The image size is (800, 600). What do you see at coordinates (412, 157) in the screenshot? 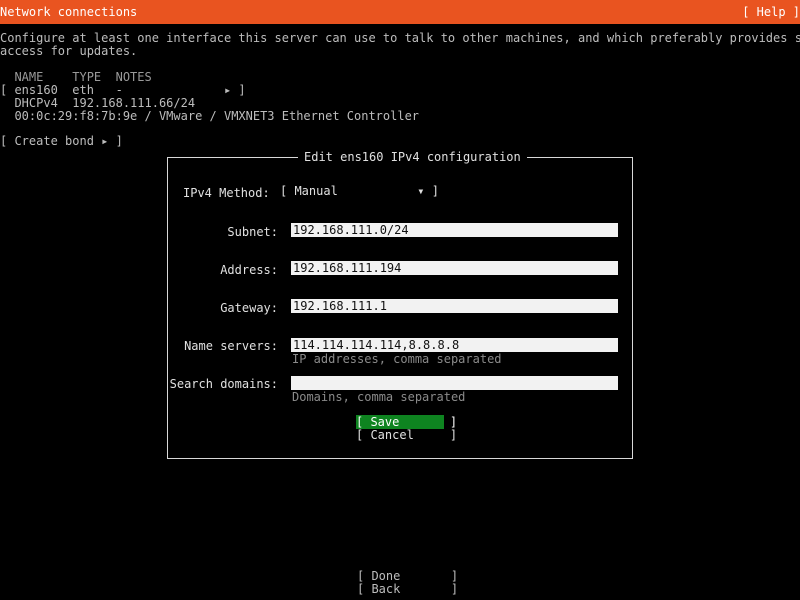
I see `dialog-title: Edit ens160 IPv4 configuration` at bounding box center [412, 157].